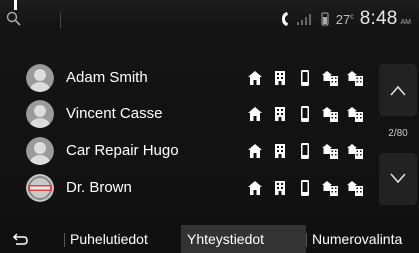  What do you see at coordinates (243, 239) in the screenshot?
I see `tab-contacts: Yhteystiedot` at bounding box center [243, 239].